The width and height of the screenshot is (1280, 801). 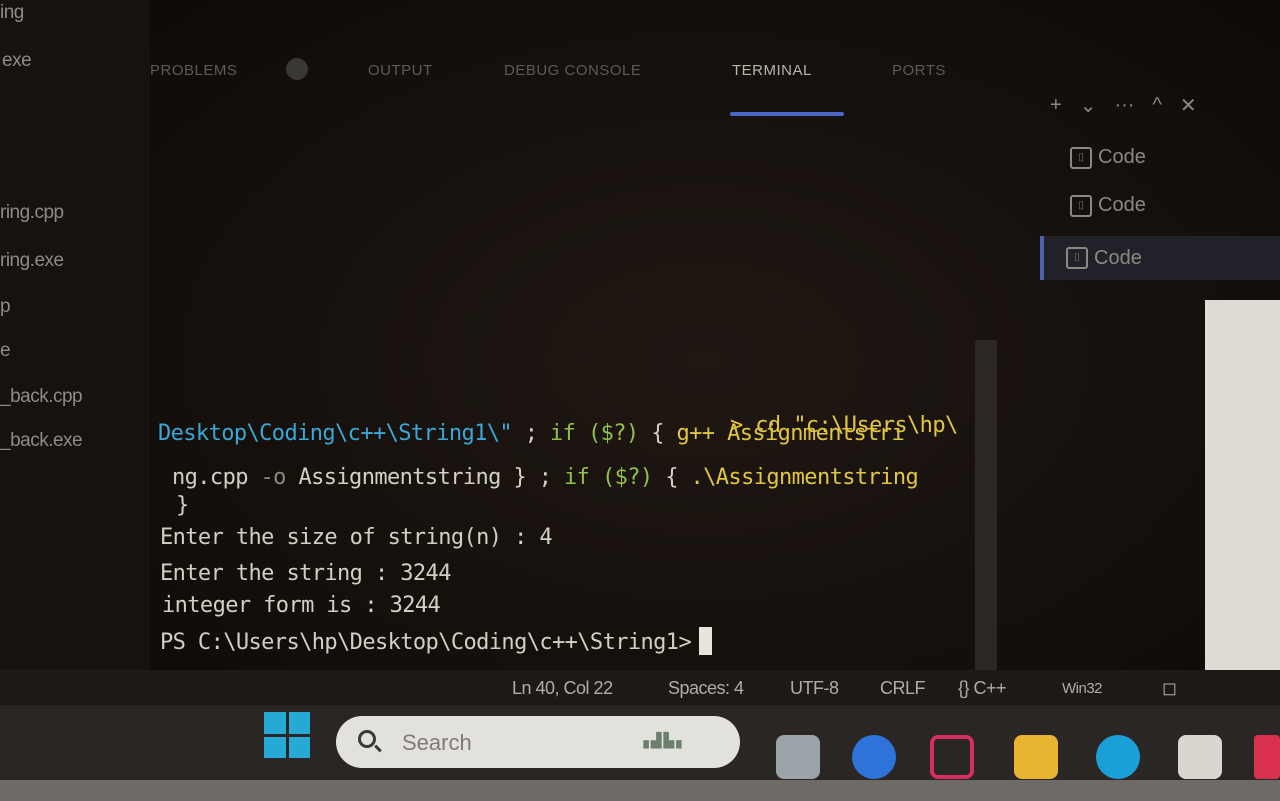 I want to click on terminal-cursor, so click(x=706, y=641).